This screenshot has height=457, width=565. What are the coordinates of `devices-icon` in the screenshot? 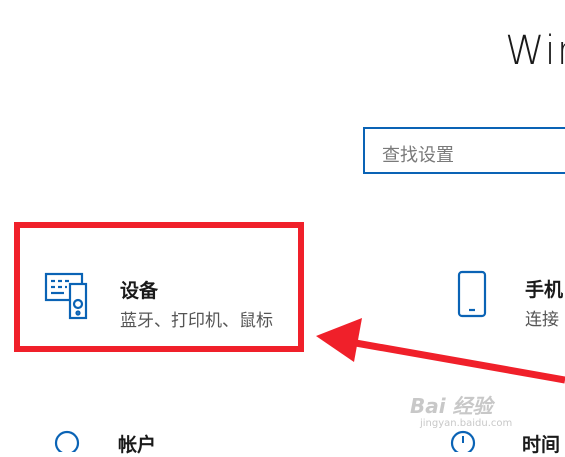 It's located at (69, 297).